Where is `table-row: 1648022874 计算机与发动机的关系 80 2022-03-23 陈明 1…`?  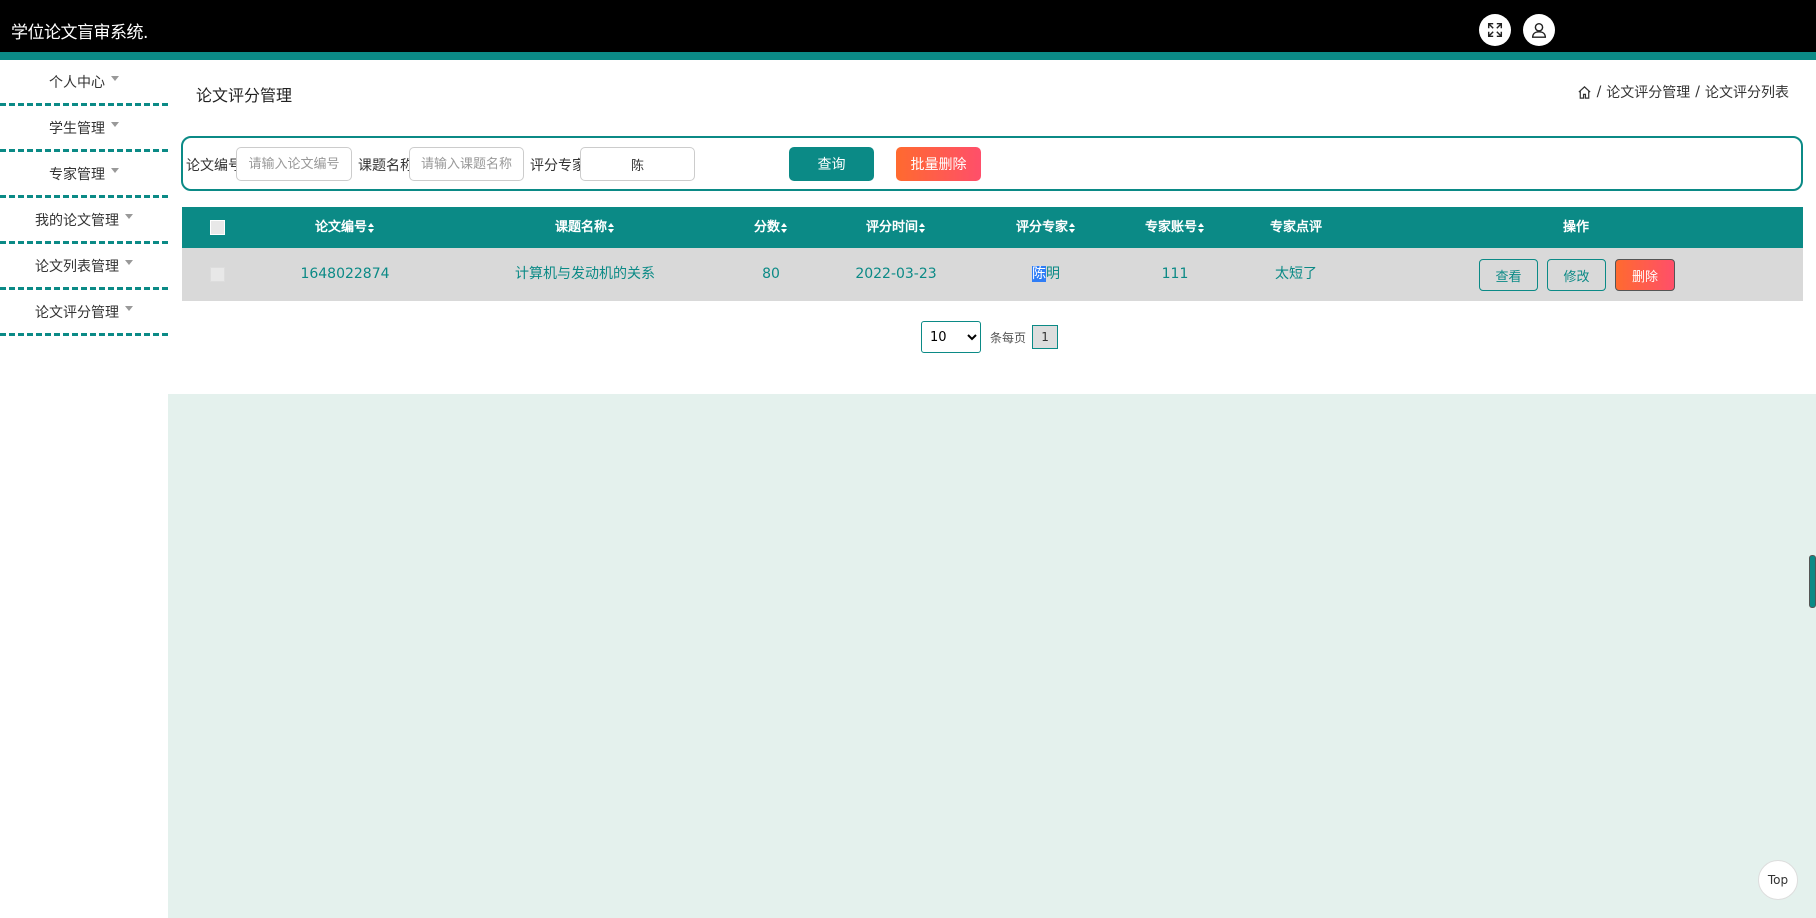 table-row: 1648022874 计算机与发动机的关系 80 2022-03-23 陈明 1… is located at coordinates (992, 274).